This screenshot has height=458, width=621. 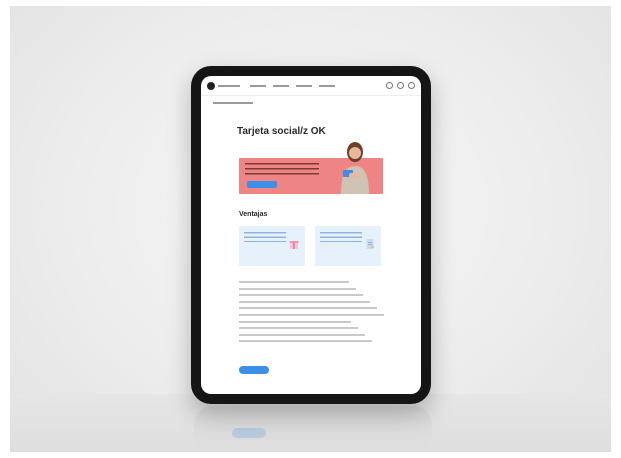 I want to click on search-icon, so click(x=389, y=85).